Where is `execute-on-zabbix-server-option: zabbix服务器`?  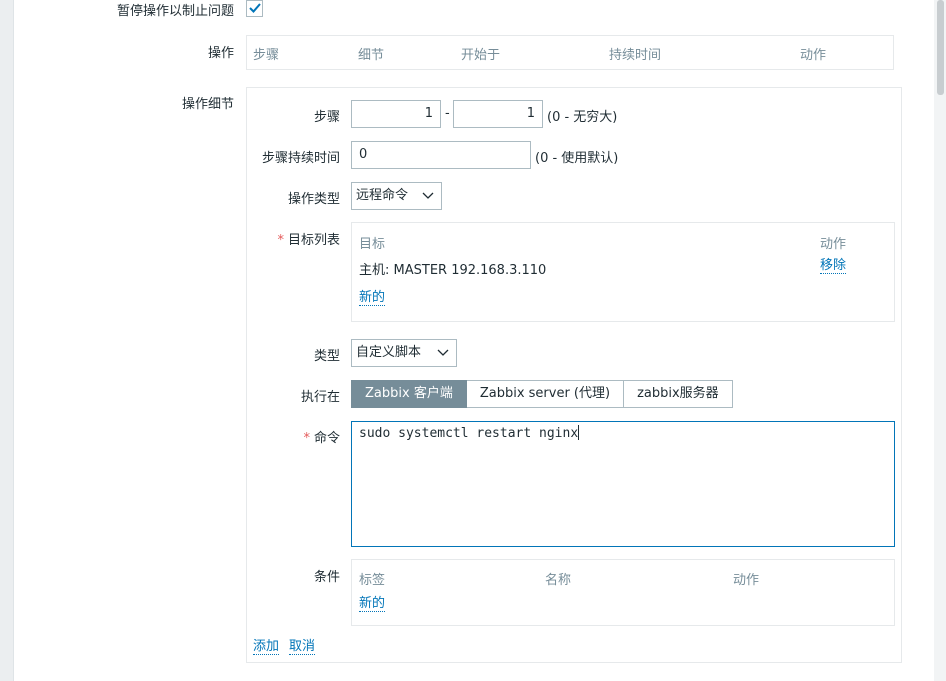 execute-on-zabbix-server-option: zabbix服务器 is located at coordinates (678, 394).